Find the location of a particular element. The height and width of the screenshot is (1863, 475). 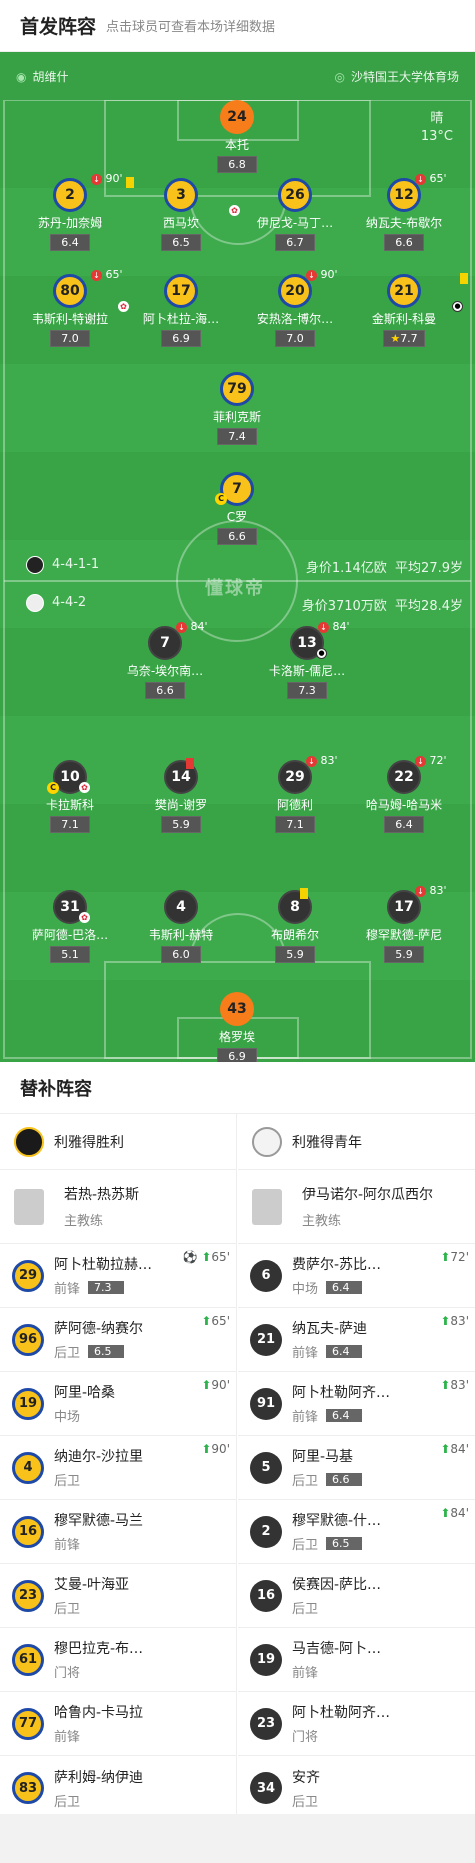

player-rating: 7.3 is located at coordinates (307, 690).